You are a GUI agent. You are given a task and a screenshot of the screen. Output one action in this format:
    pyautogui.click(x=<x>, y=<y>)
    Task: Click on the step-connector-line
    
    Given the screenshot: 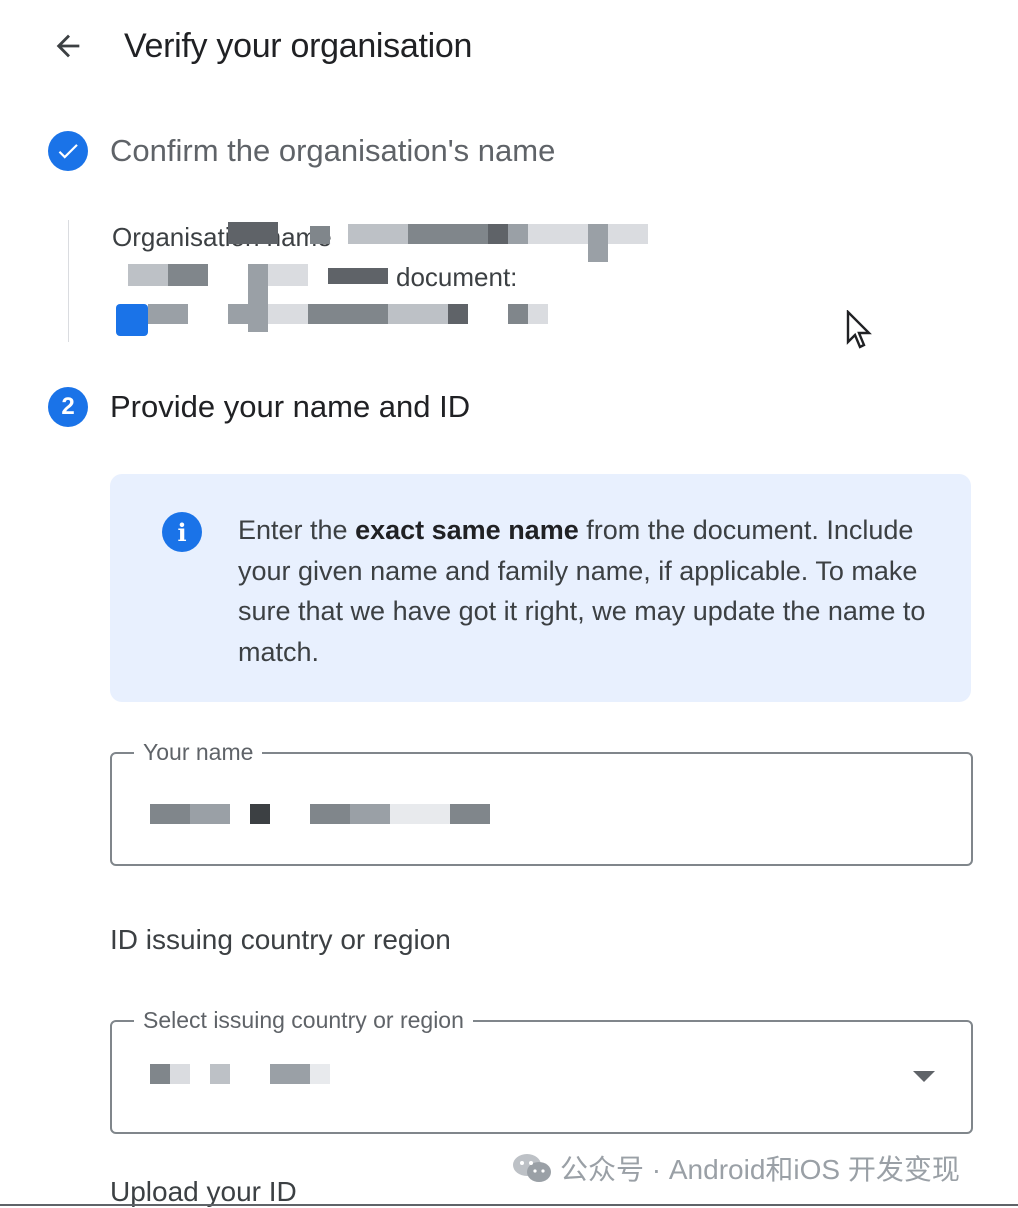 What is the action you would take?
    pyautogui.click(x=68, y=281)
    